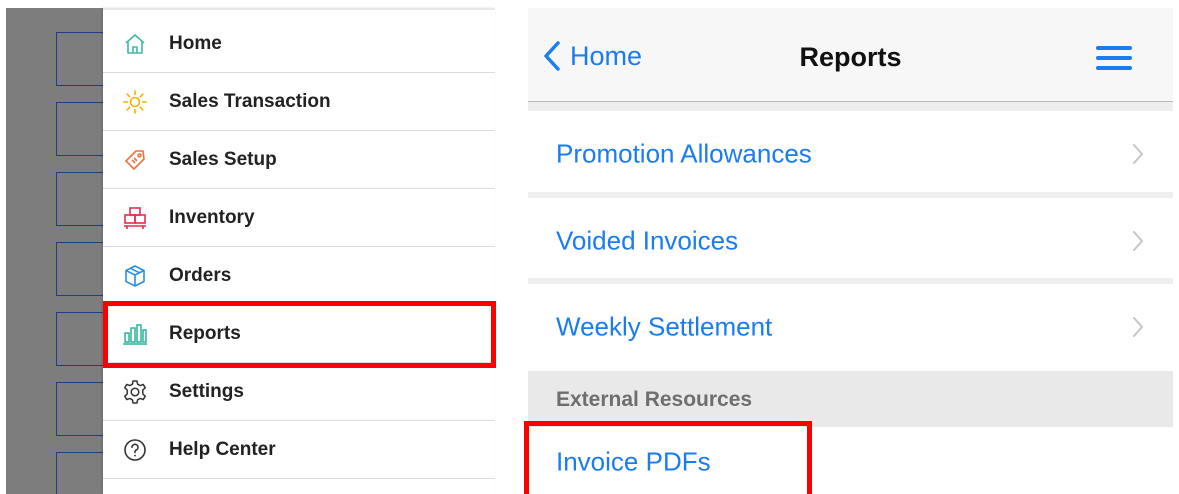 The height and width of the screenshot is (494, 1179). Describe the element at coordinates (135, 102) in the screenshot. I see `sun-icon` at that location.